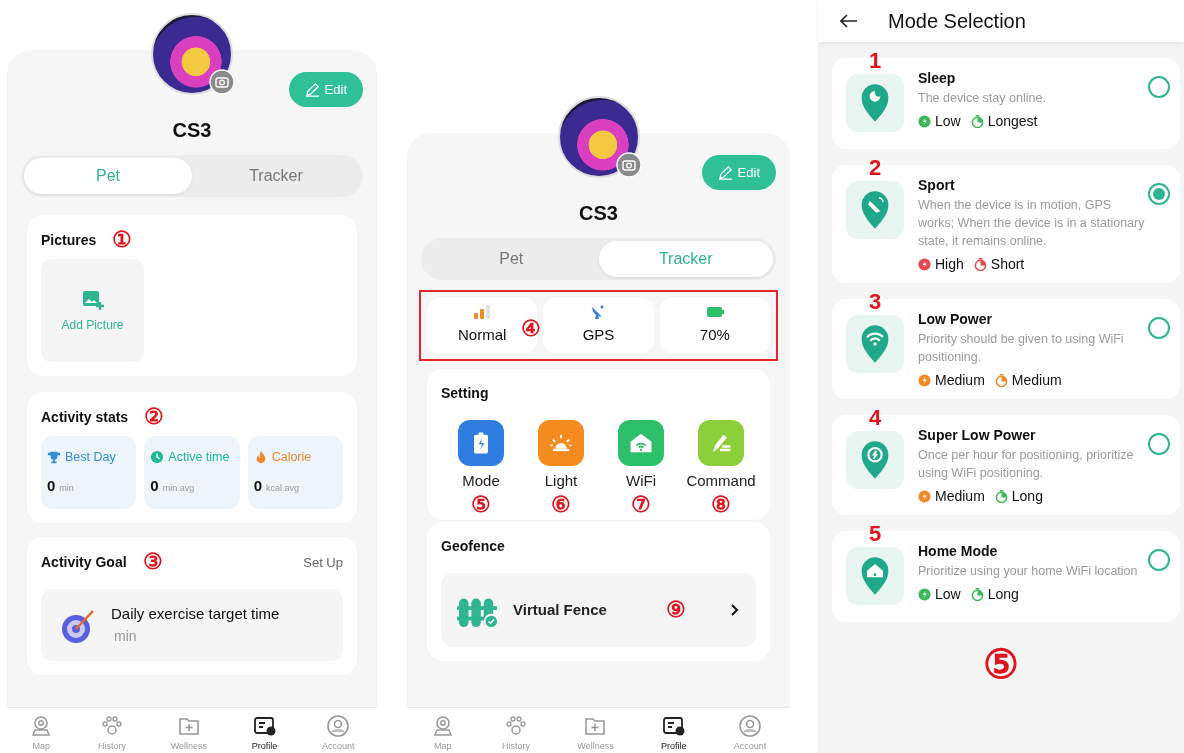 Image resolution: width=1184 pixels, height=753 pixels. What do you see at coordinates (673, 726) in the screenshot?
I see `profile-card-icon` at bounding box center [673, 726].